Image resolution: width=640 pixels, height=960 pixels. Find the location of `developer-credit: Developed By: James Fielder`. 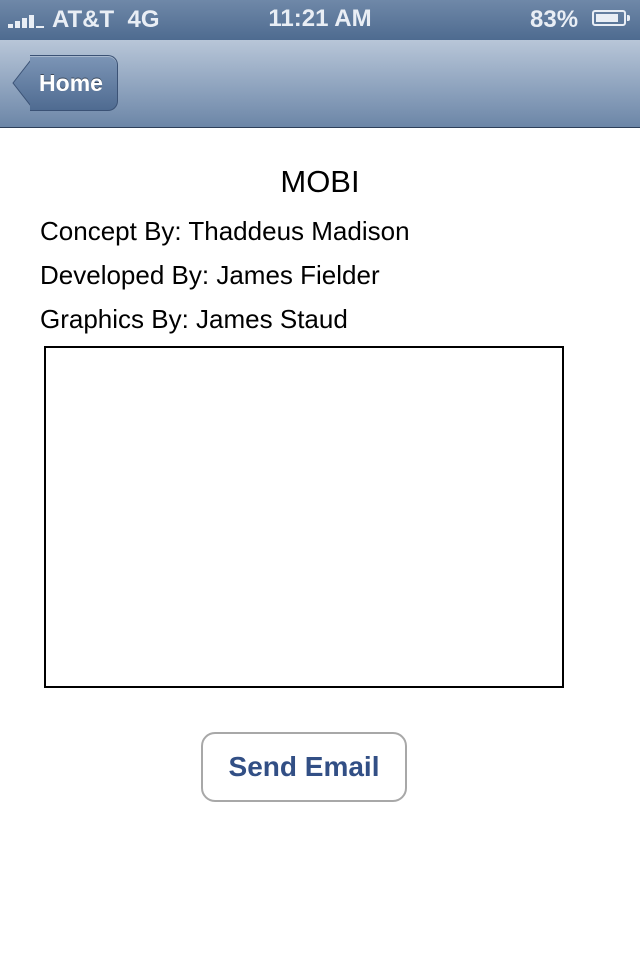

developer-credit: Developed By: James Fielder is located at coordinates (210, 275).